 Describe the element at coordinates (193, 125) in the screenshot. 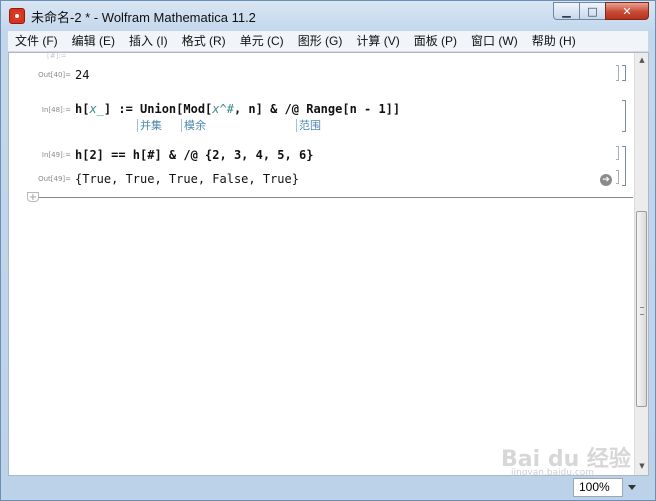

I see `hint-mod: 模余` at that location.